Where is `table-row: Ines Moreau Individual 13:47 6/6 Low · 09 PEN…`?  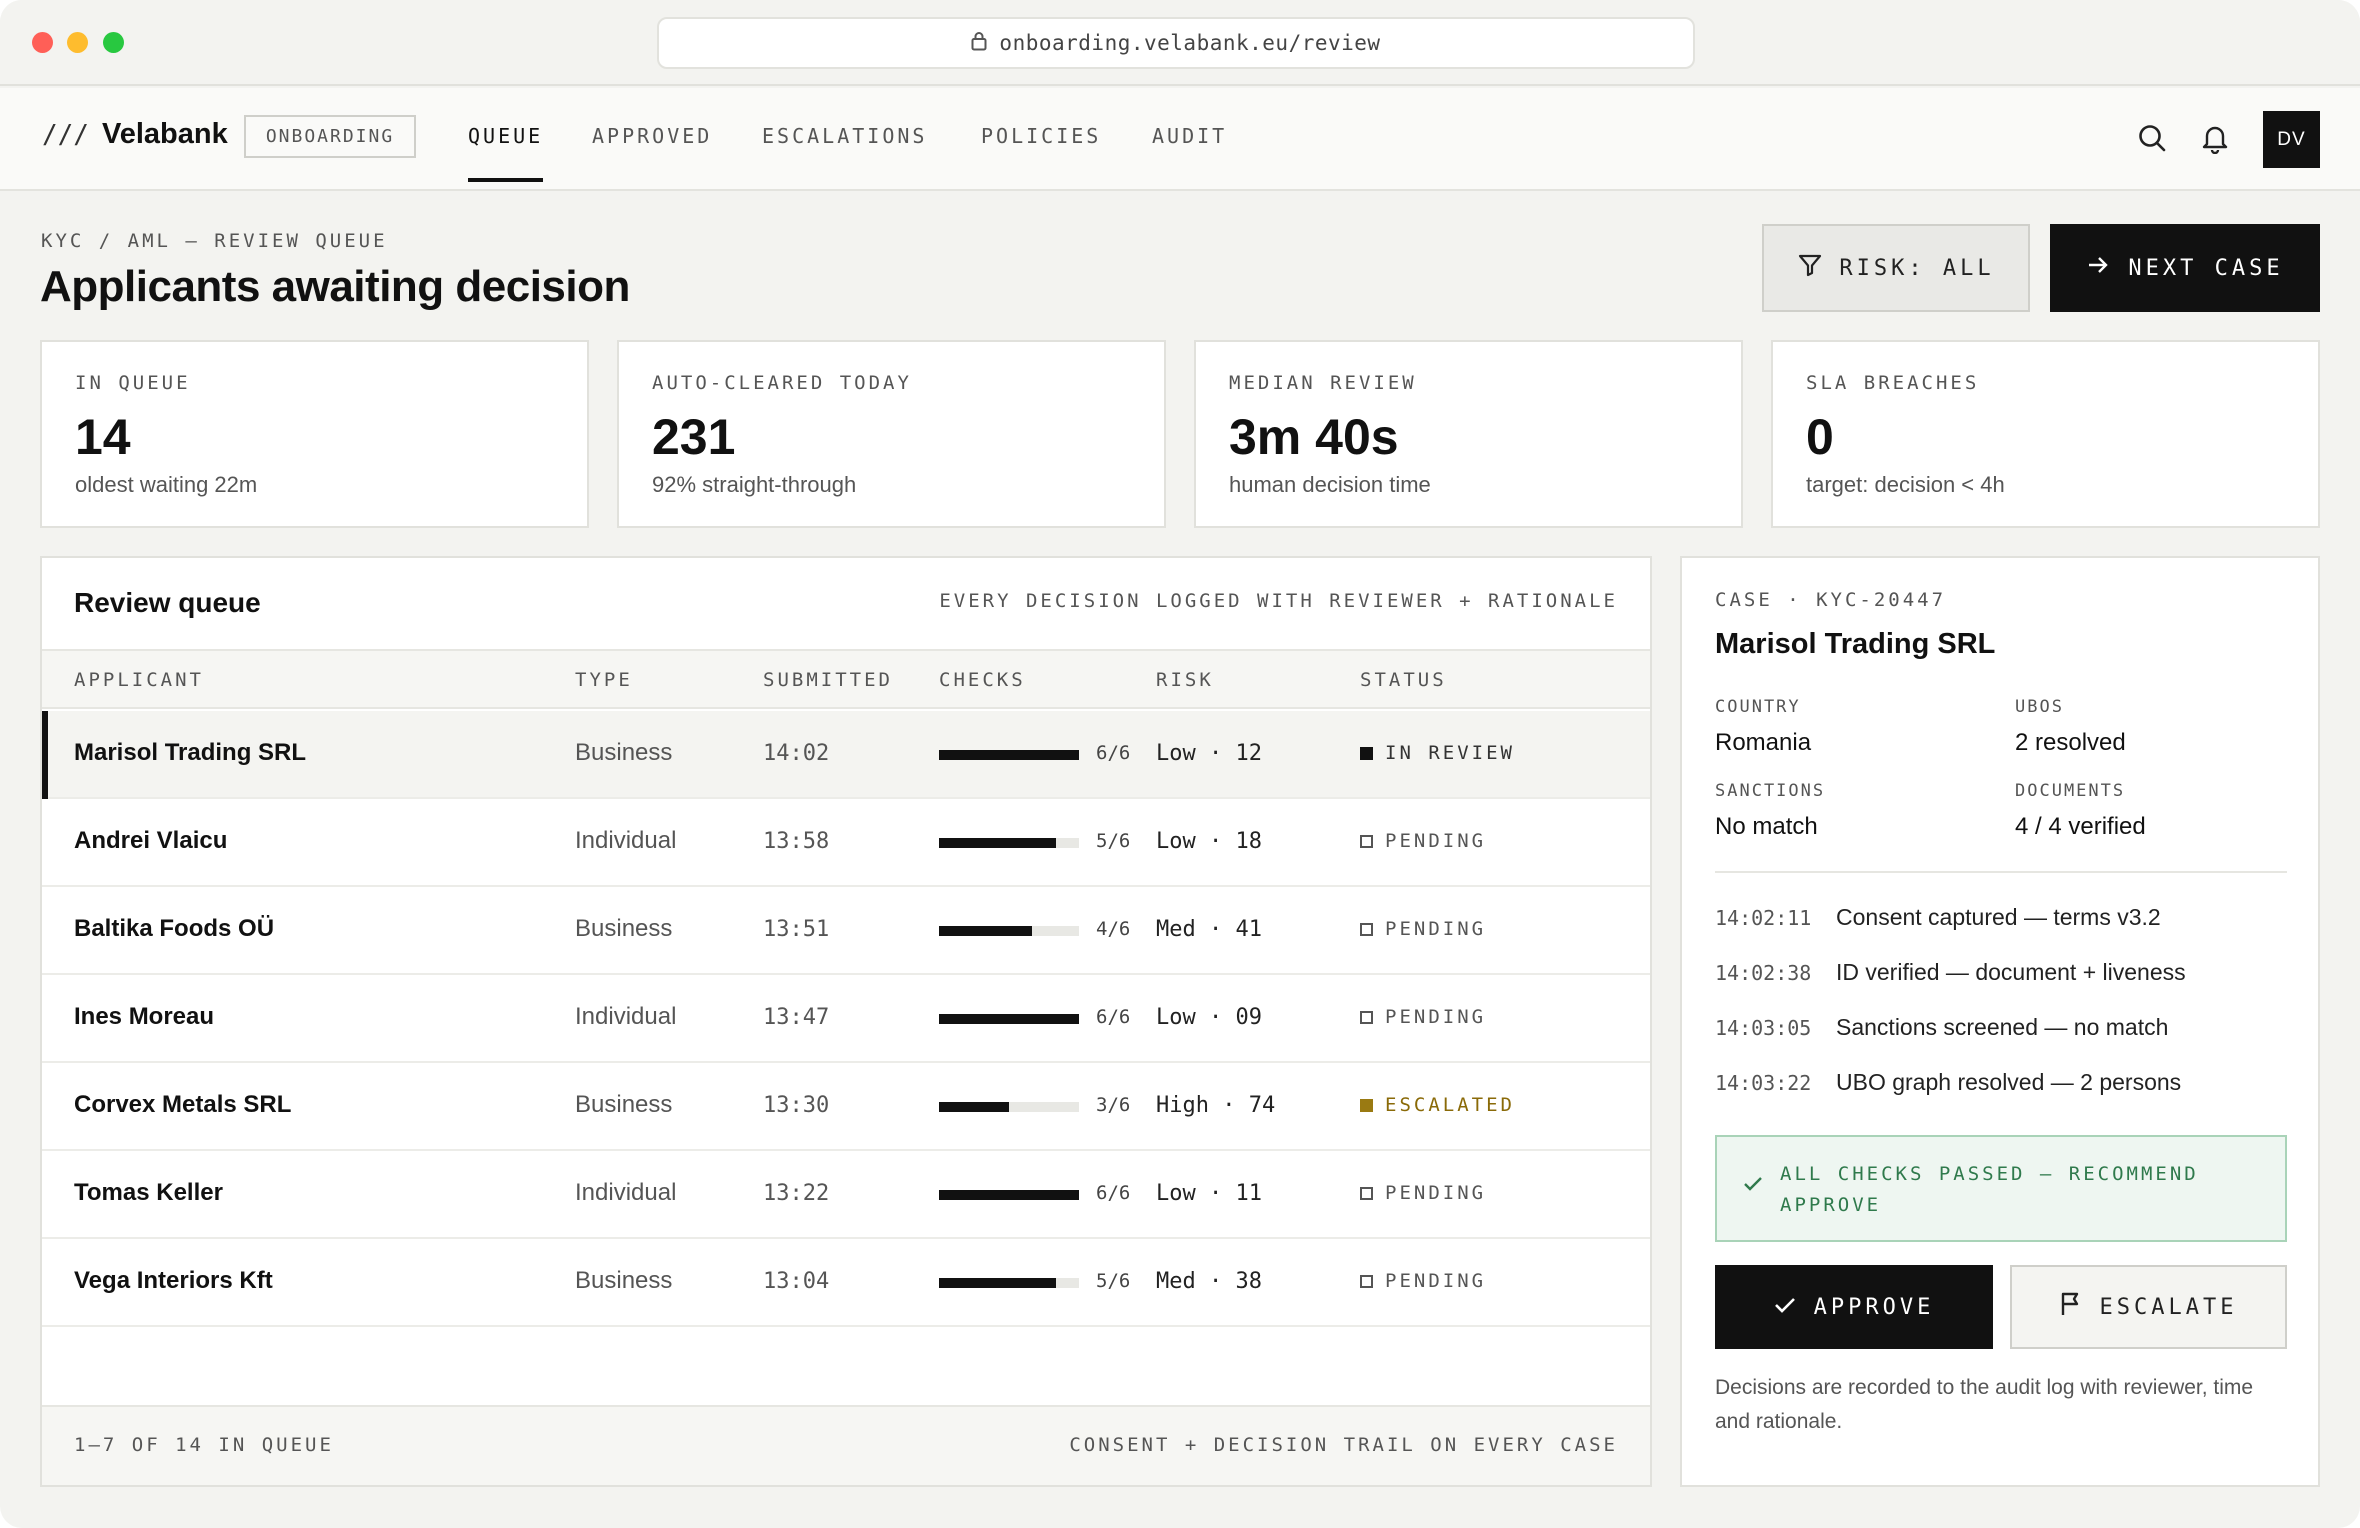 table-row: Ines Moreau Individual 13:47 6/6 Low · 09 PEN… is located at coordinates (846, 1019).